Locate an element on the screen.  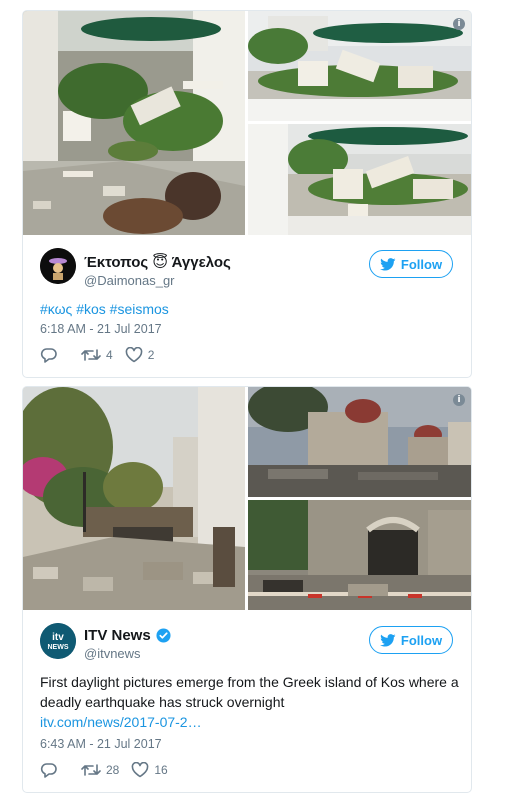
retweet-button: 28 is located at coordinates (100, 770).